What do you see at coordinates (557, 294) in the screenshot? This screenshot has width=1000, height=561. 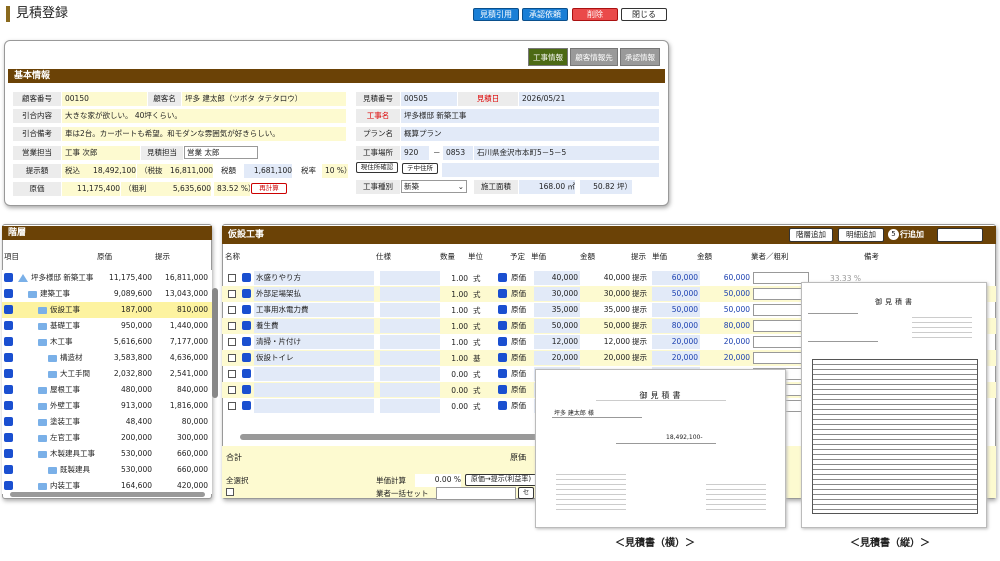 I see `item-unit-price: 30,000` at bounding box center [557, 294].